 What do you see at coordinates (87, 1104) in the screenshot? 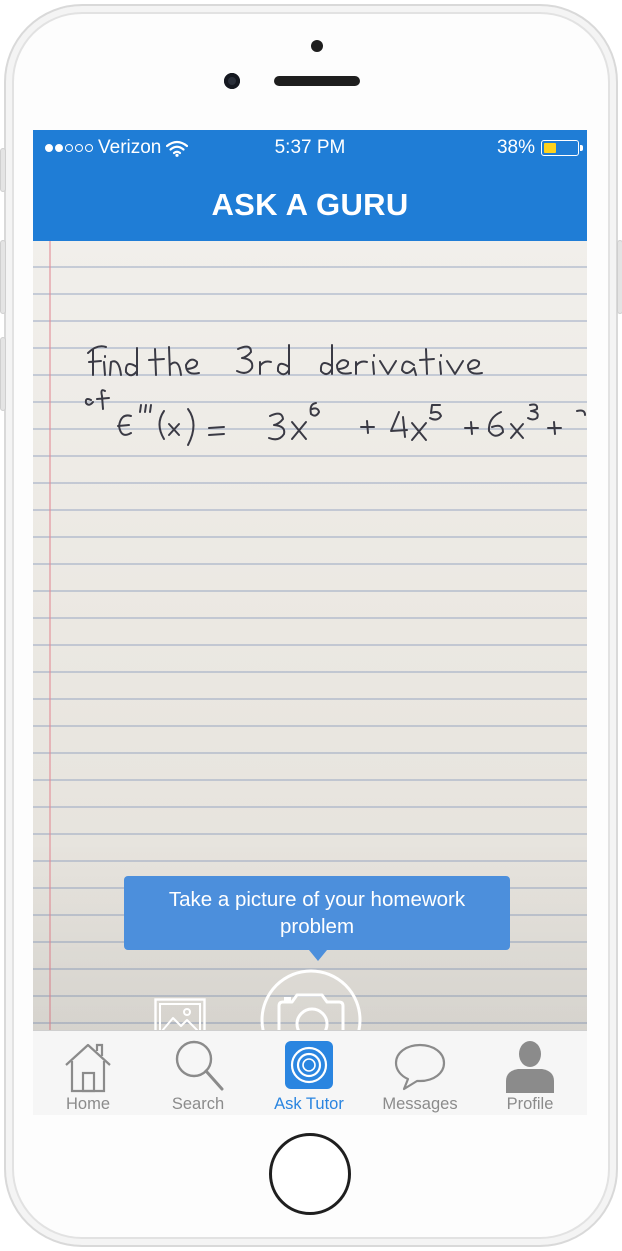
I see `tab-label-home: Home` at bounding box center [87, 1104].